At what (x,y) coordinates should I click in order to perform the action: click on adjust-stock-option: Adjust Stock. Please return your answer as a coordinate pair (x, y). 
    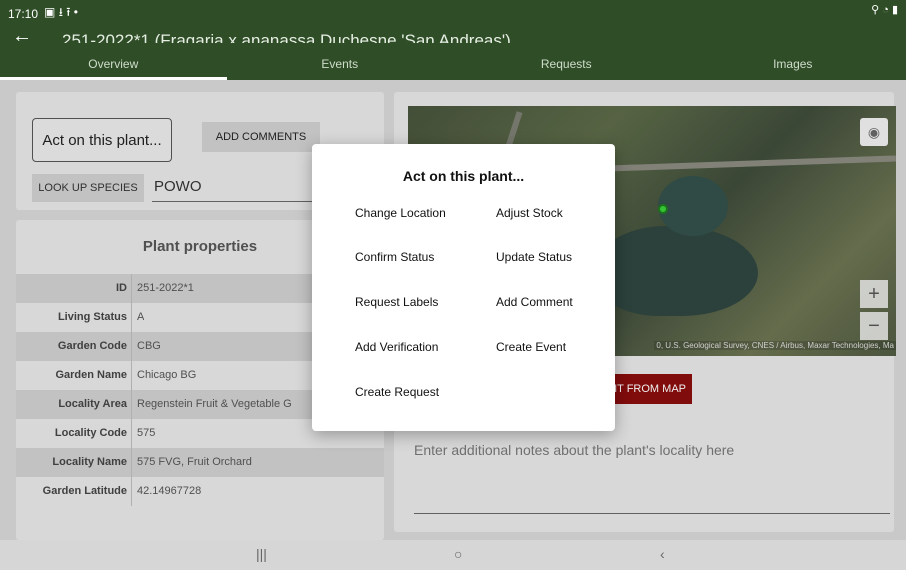
    Looking at the image, I should click on (529, 213).